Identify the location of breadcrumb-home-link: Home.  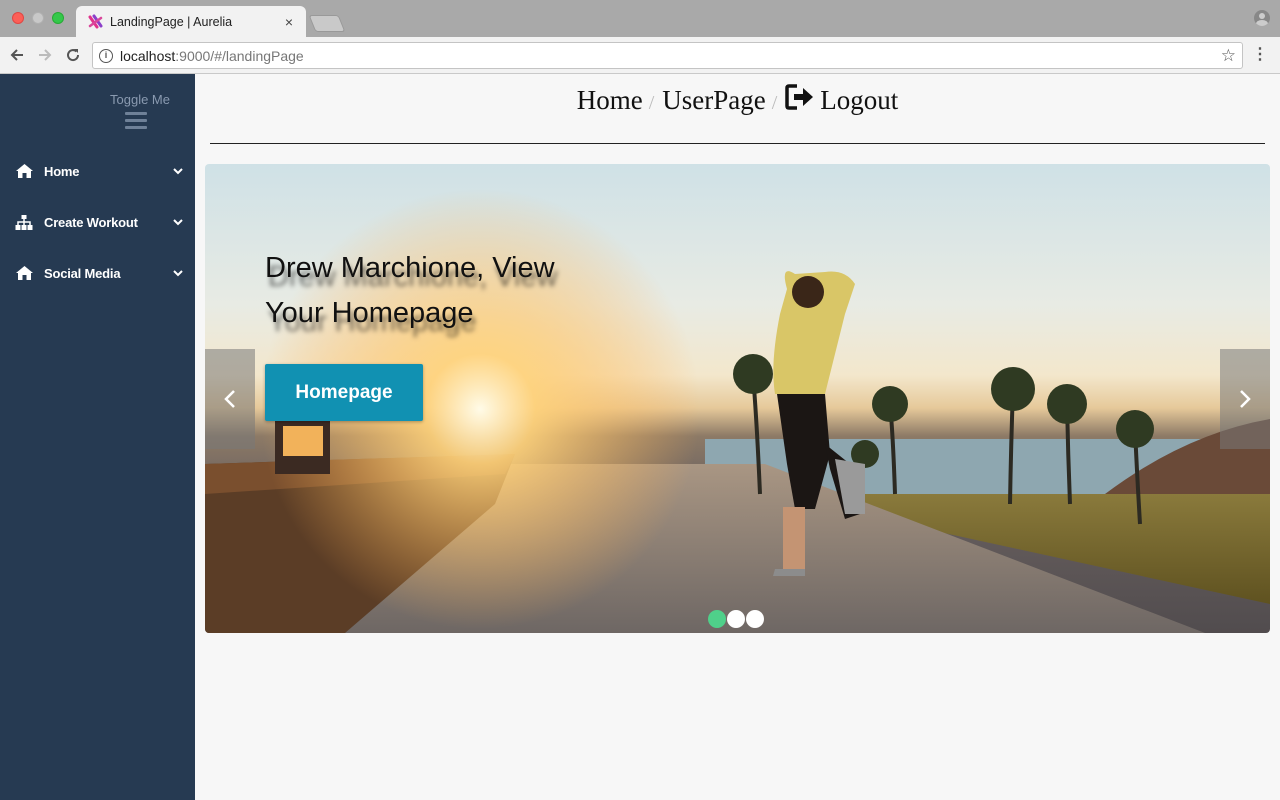
(610, 100).